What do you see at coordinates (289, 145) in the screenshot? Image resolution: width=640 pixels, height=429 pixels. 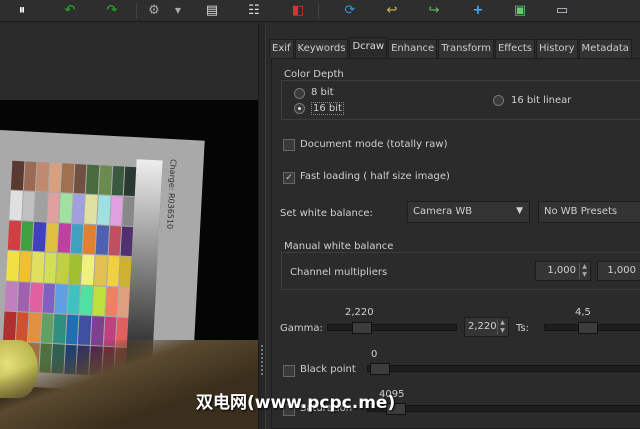 I see `document-mode-checkbox` at bounding box center [289, 145].